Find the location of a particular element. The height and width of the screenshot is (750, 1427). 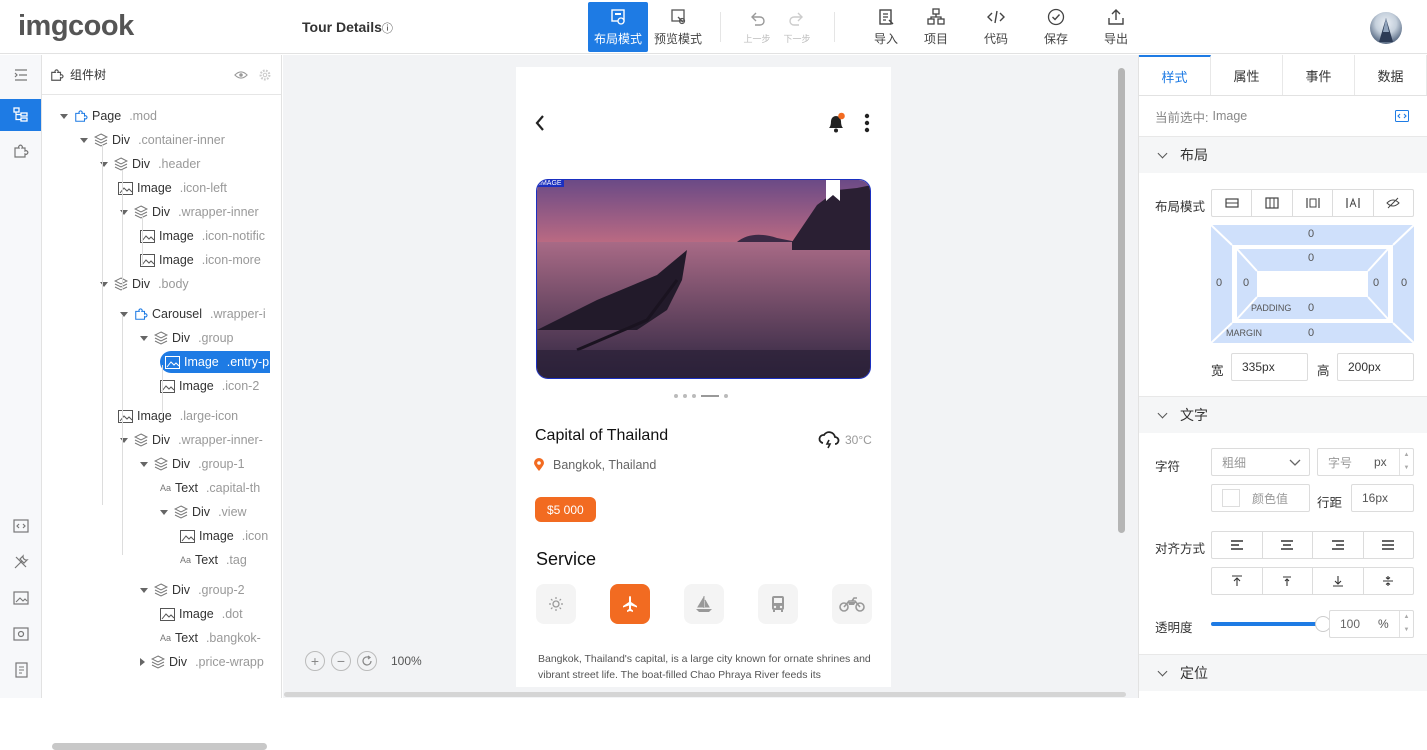

zoom-reset-button is located at coordinates (367, 661).